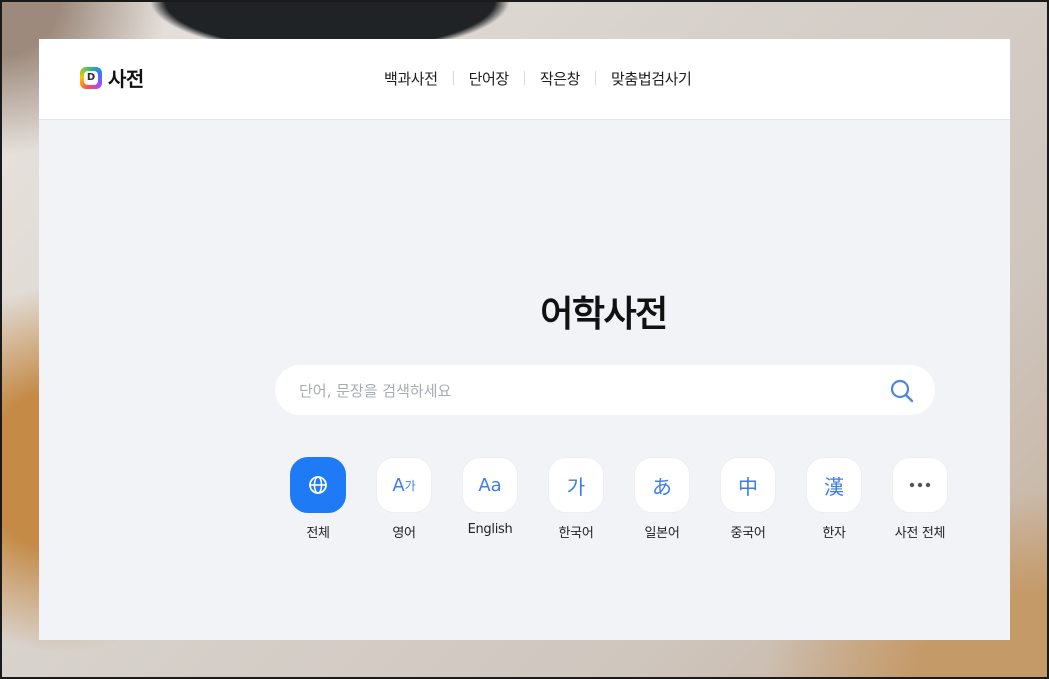  What do you see at coordinates (902, 391) in the screenshot?
I see `search-icon` at bounding box center [902, 391].